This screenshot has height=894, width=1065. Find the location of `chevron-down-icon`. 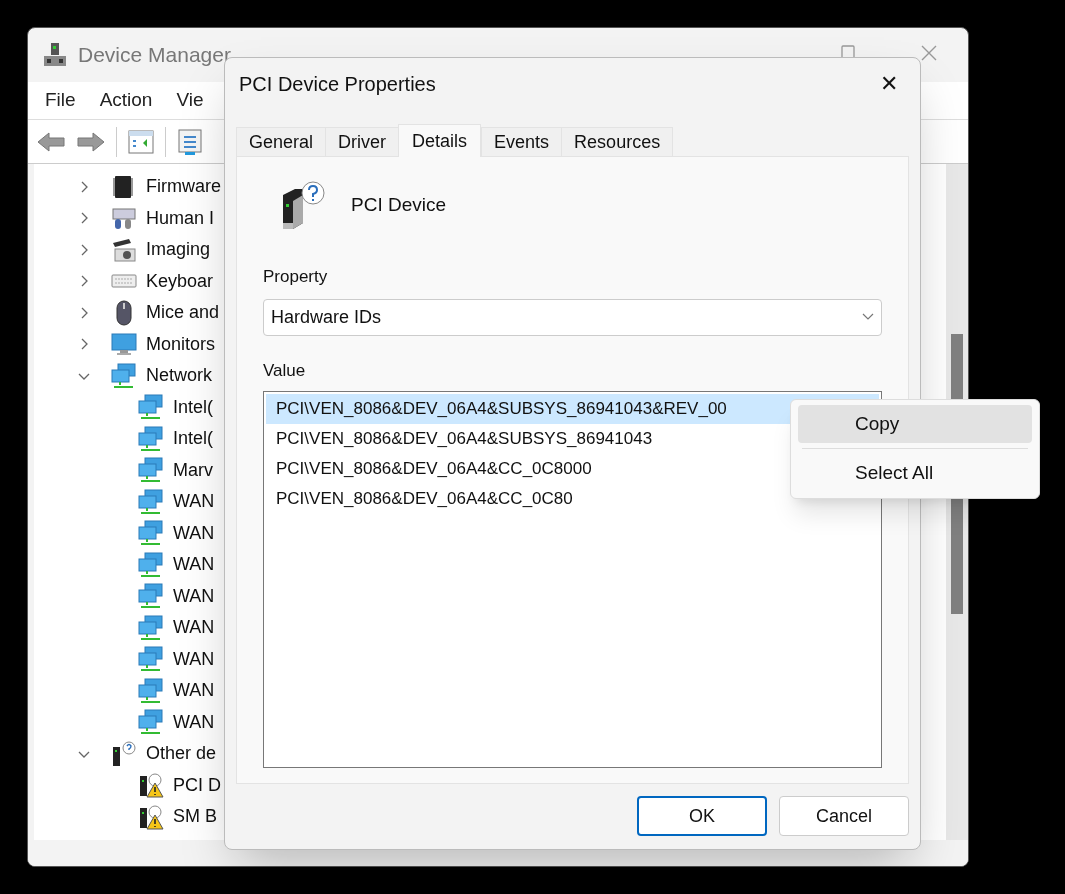

chevron-down-icon is located at coordinates (868, 317).